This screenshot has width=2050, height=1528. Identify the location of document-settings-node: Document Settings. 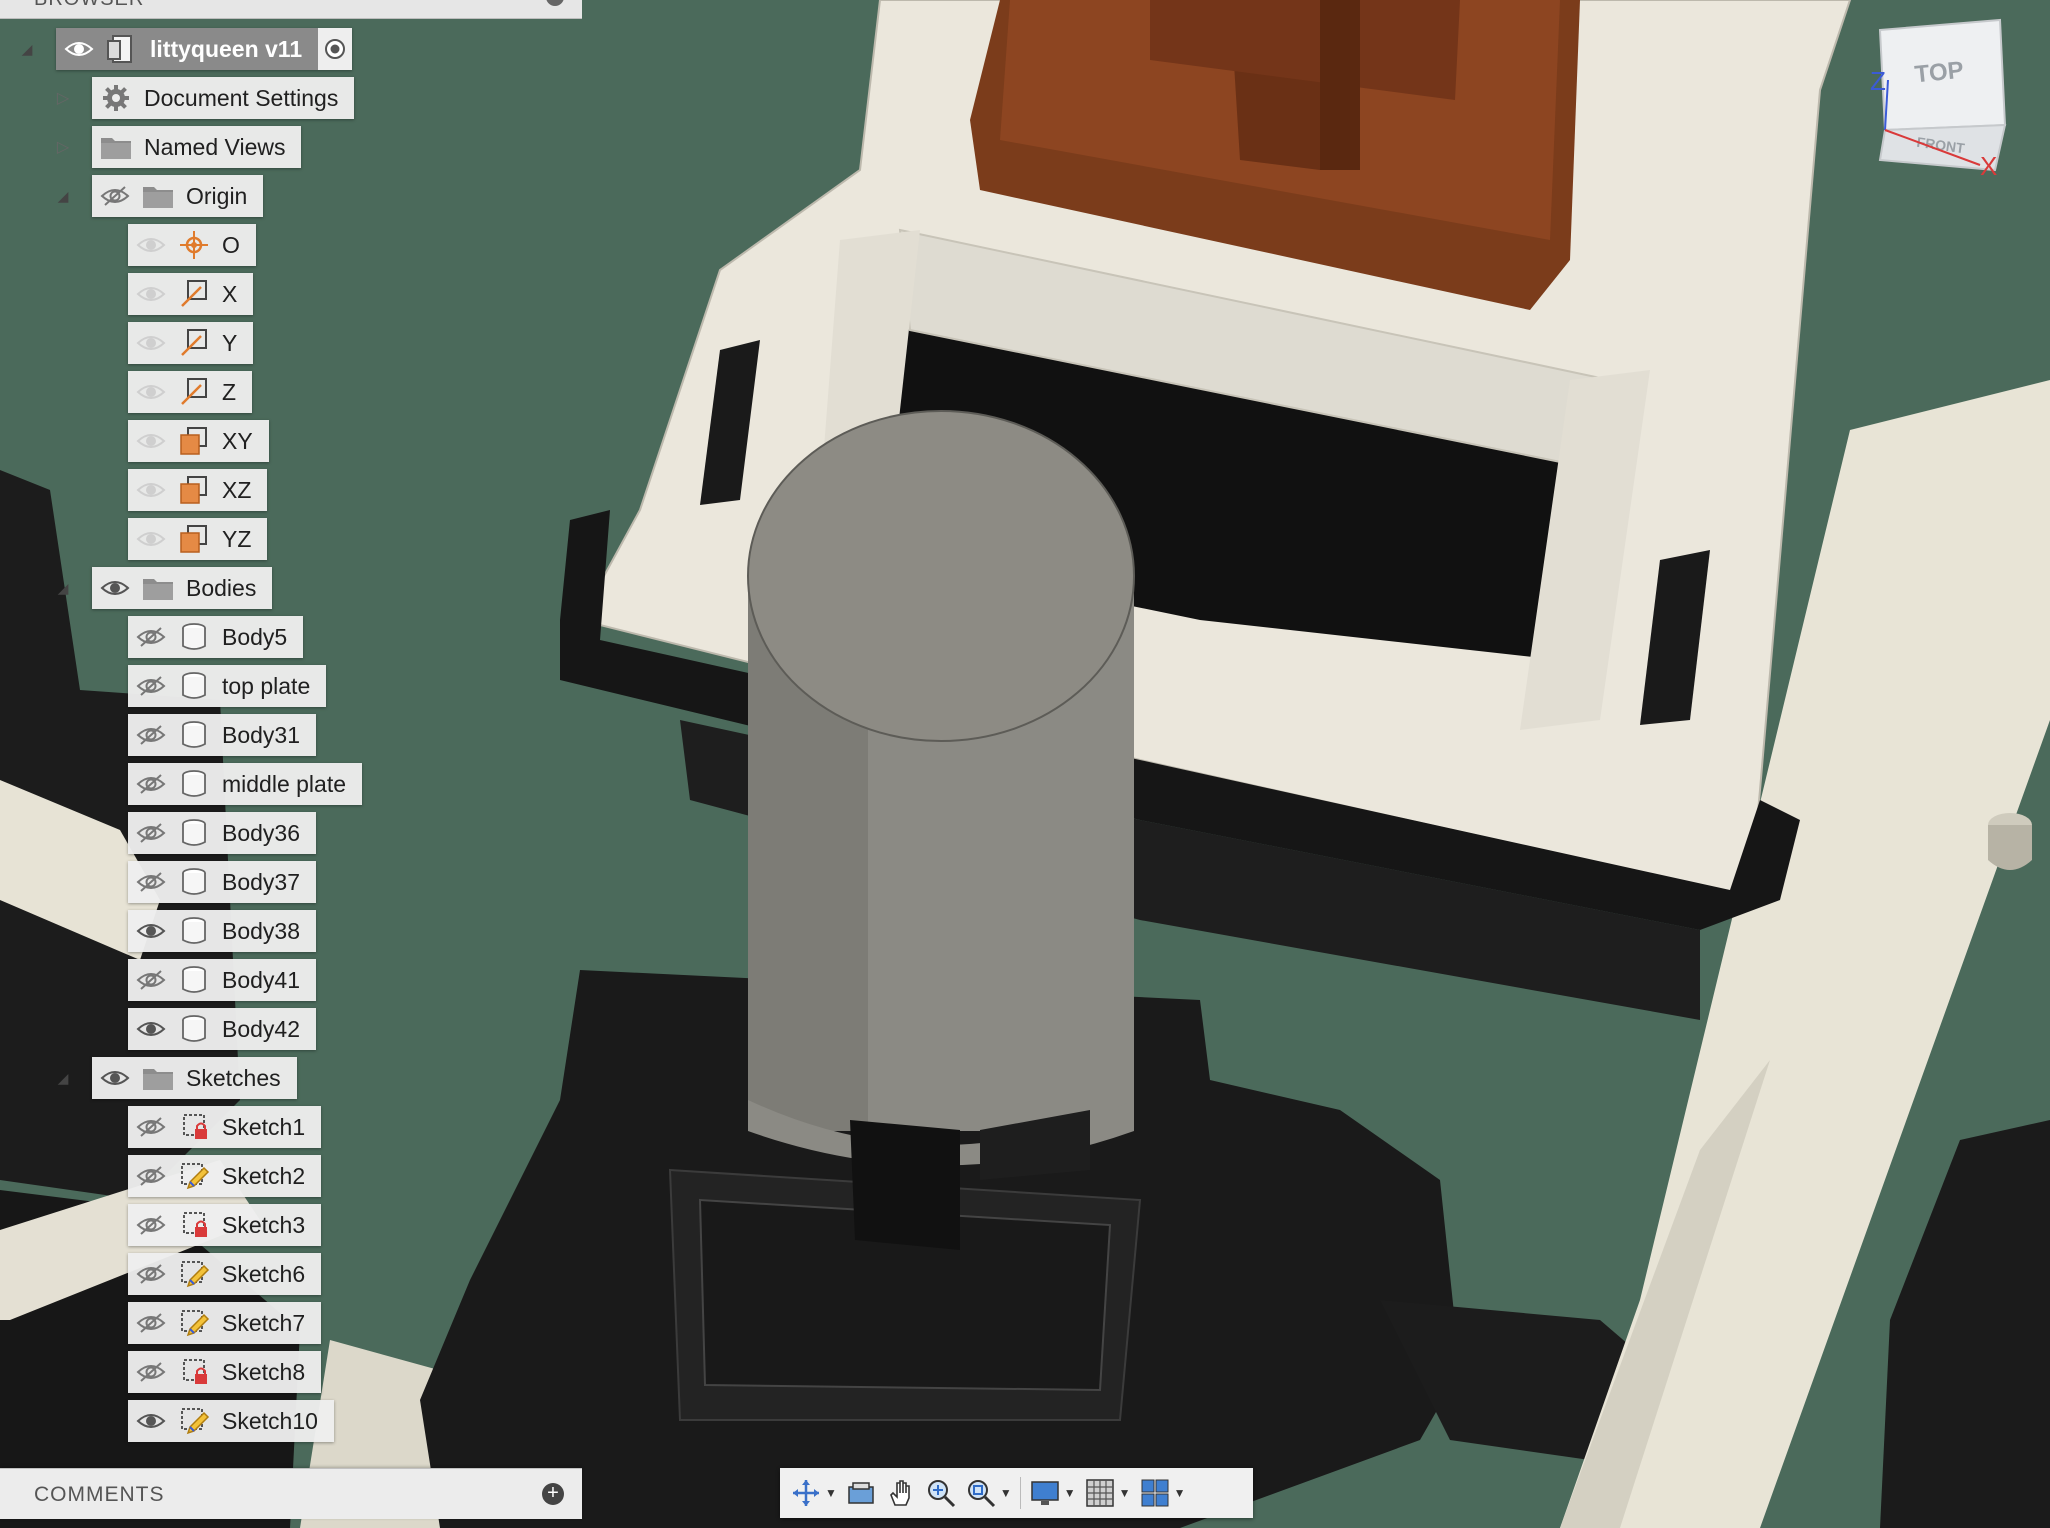
(223, 98).